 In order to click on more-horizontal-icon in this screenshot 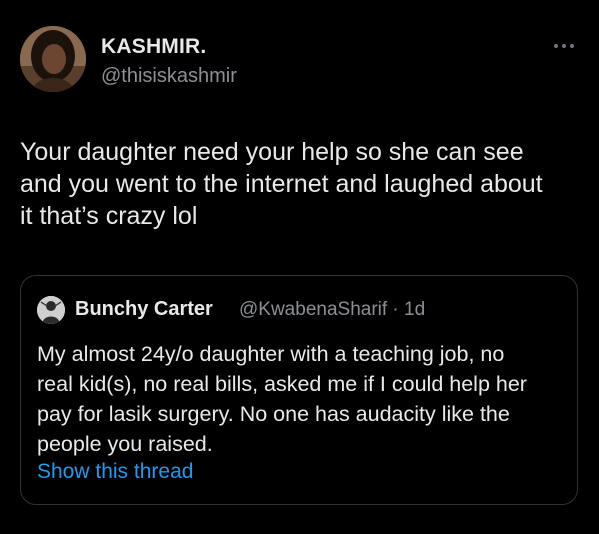, I will do `click(564, 43)`.